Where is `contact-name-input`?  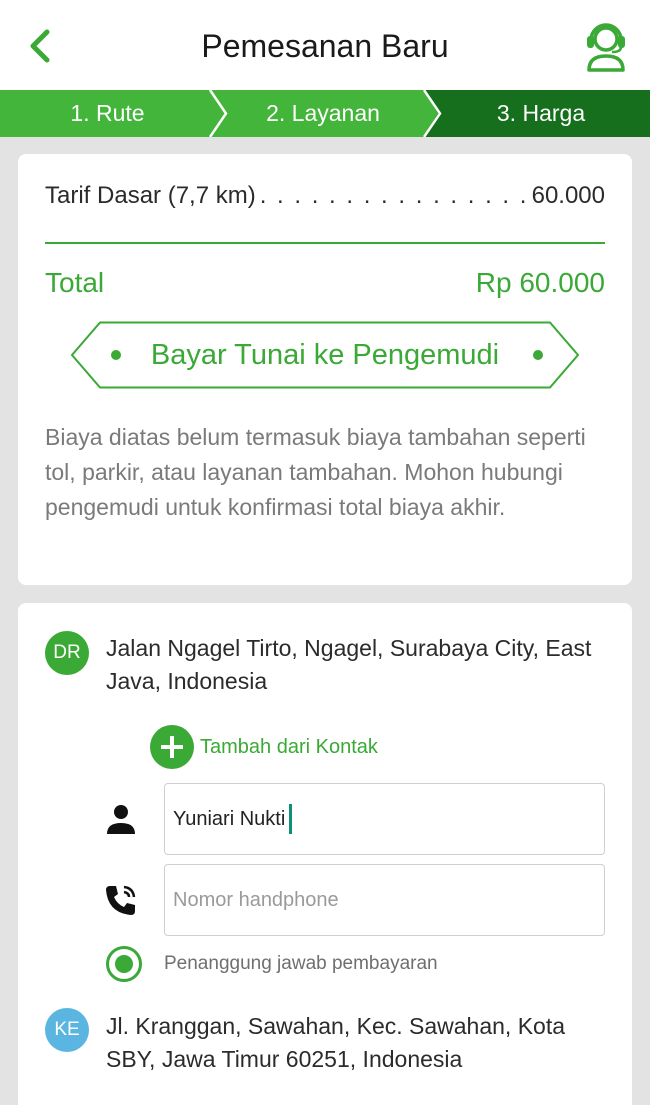 contact-name-input is located at coordinates (384, 819).